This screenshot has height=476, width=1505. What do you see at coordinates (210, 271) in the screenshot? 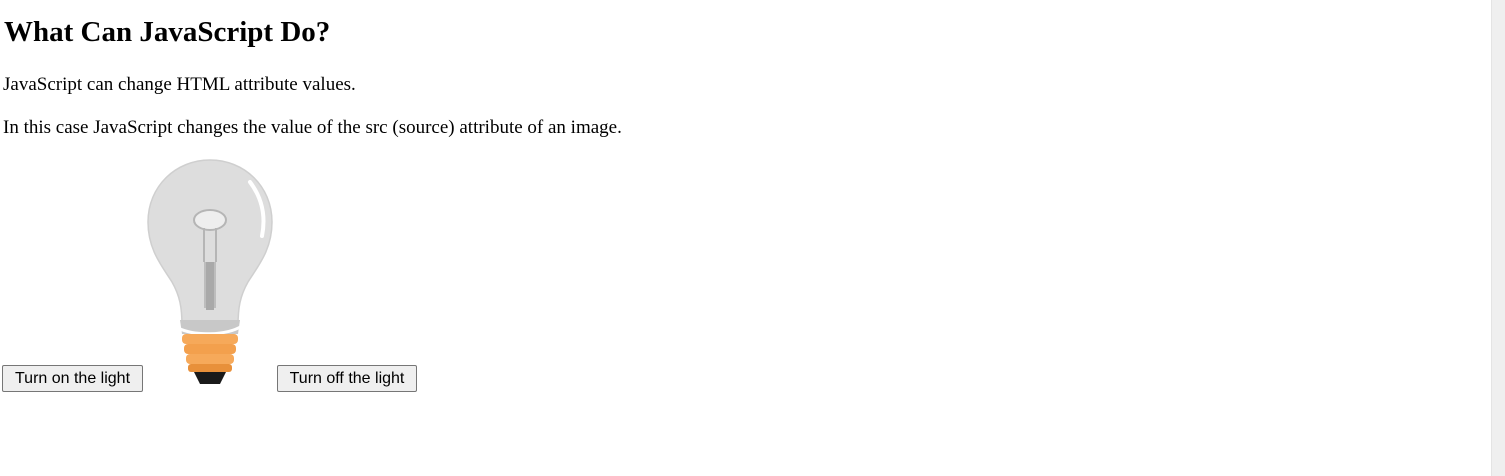
I see `lightbulb-off-icon` at bounding box center [210, 271].